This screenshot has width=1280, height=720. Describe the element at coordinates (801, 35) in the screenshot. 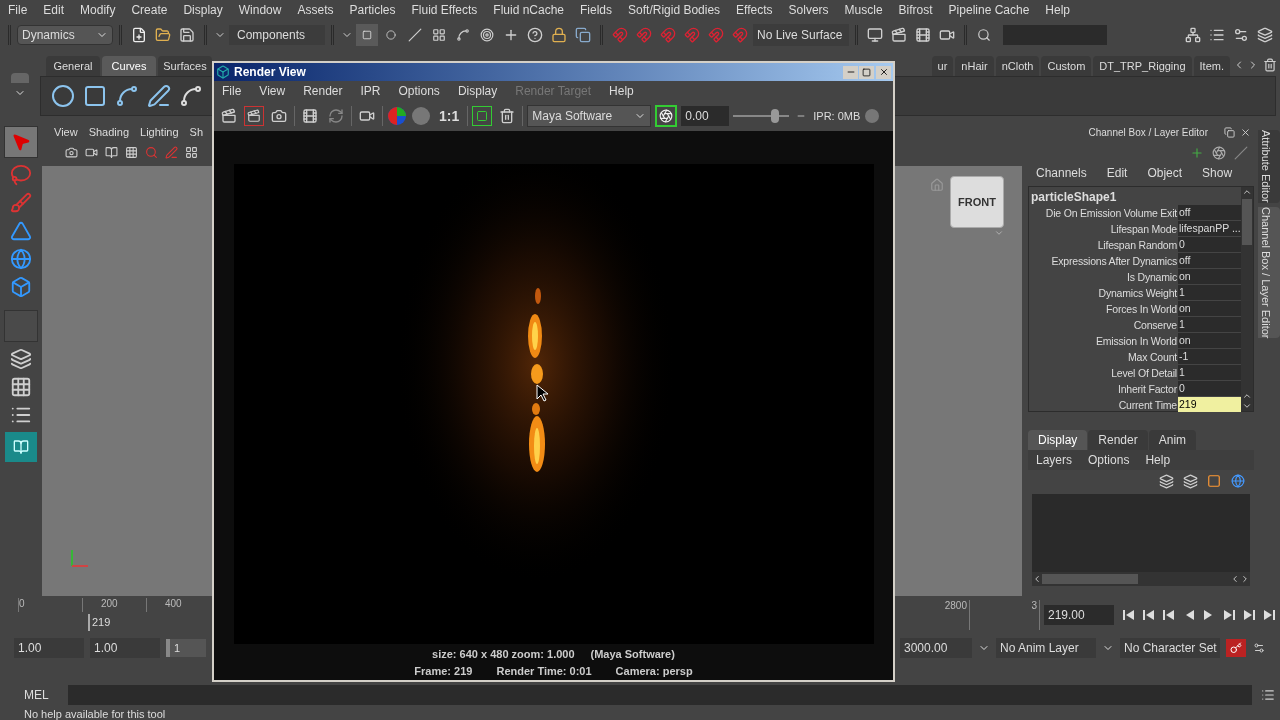

I see `live-surface-field: No Live Surface` at that location.